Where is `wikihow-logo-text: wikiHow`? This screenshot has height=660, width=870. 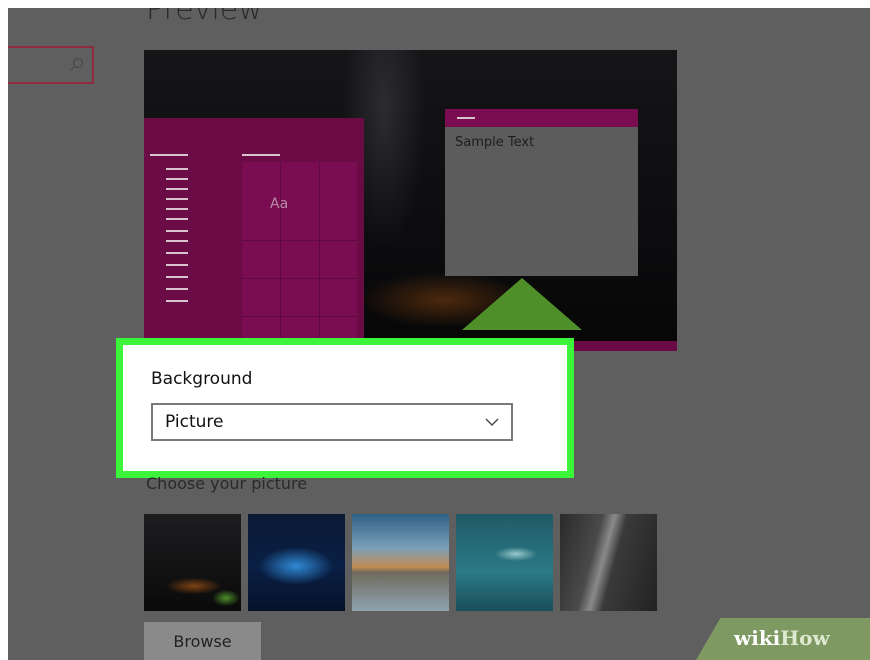
wikihow-logo-text: wikiHow is located at coordinates (782, 638).